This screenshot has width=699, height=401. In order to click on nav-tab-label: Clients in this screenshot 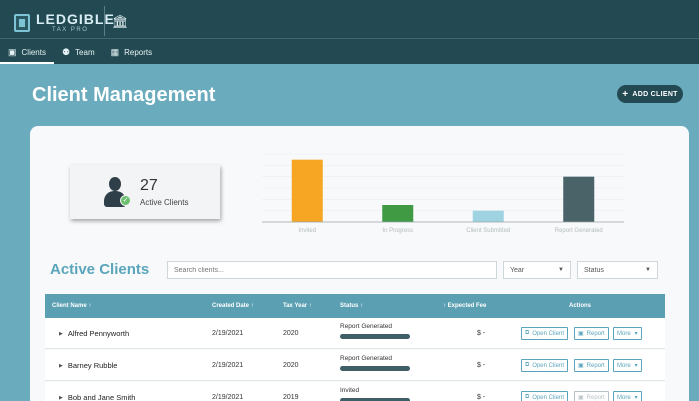, I will do `click(33, 52)`.